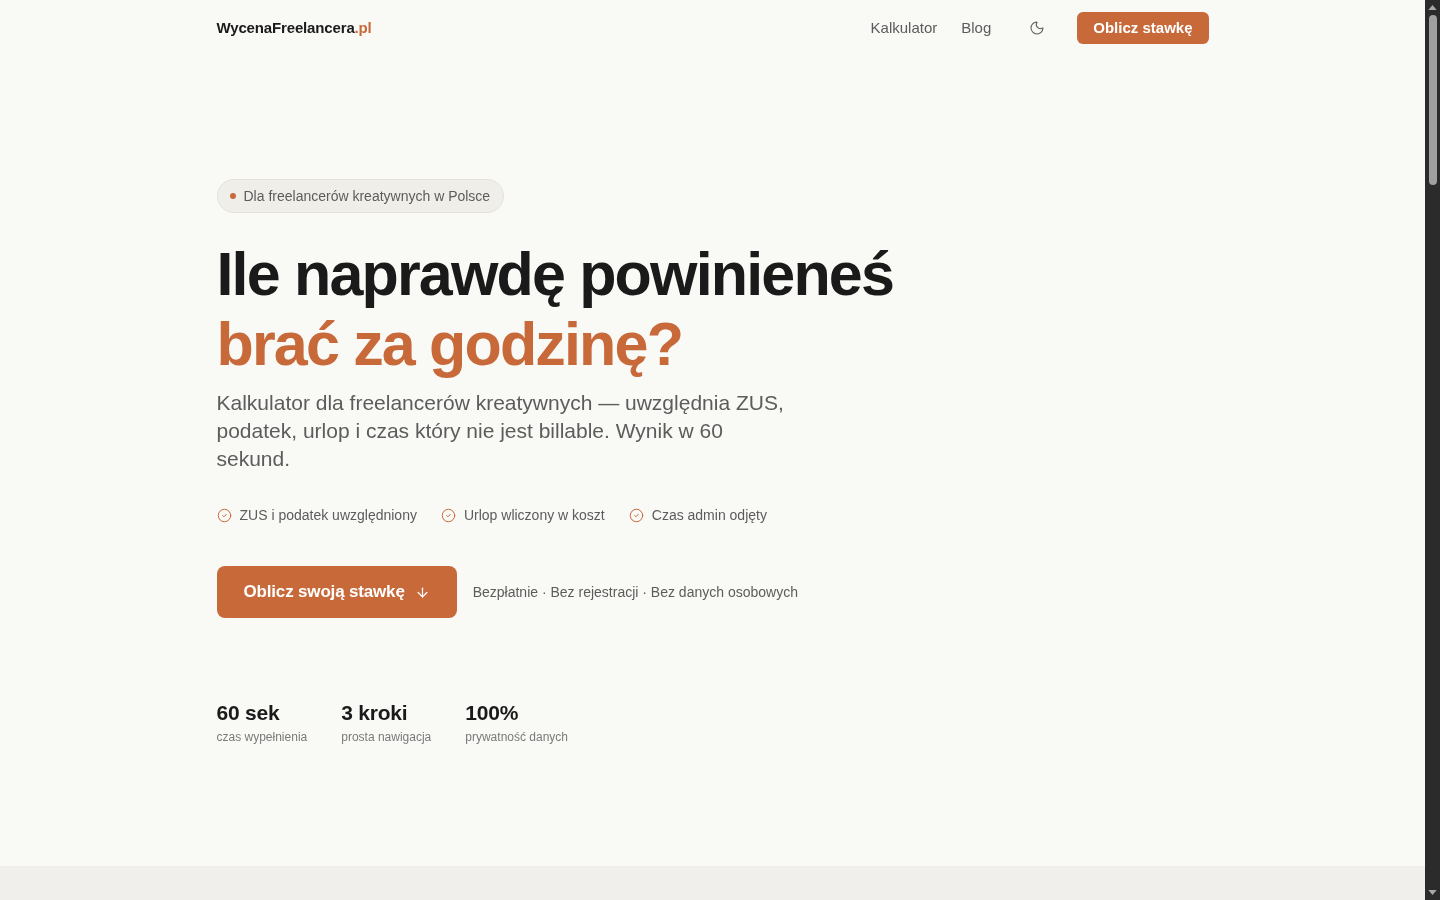  I want to click on header-cta-button: Oblicz stawkę, so click(1143, 28).